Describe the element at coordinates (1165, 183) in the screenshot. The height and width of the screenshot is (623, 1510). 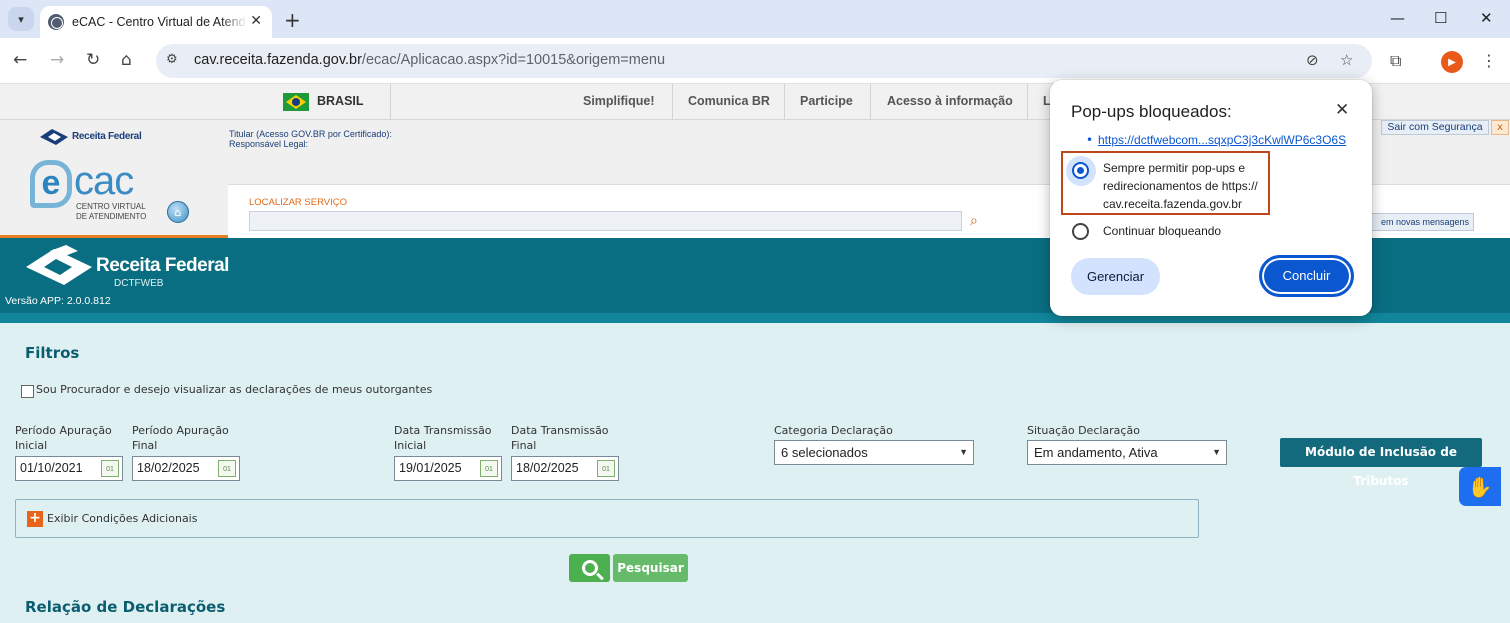
I see `annotation-highlight-box` at that location.